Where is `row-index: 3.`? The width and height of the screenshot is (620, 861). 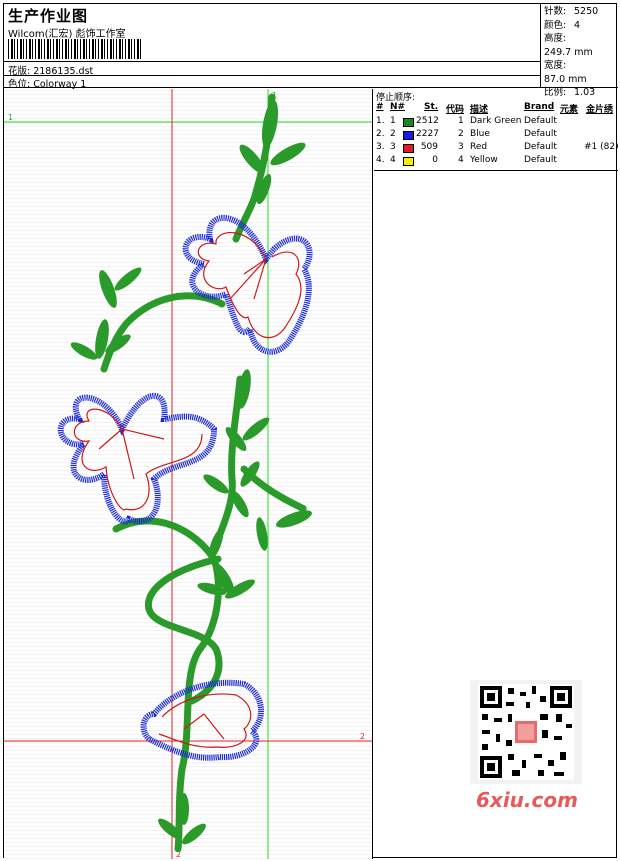 row-index: 3. is located at coordinates (380, 147).